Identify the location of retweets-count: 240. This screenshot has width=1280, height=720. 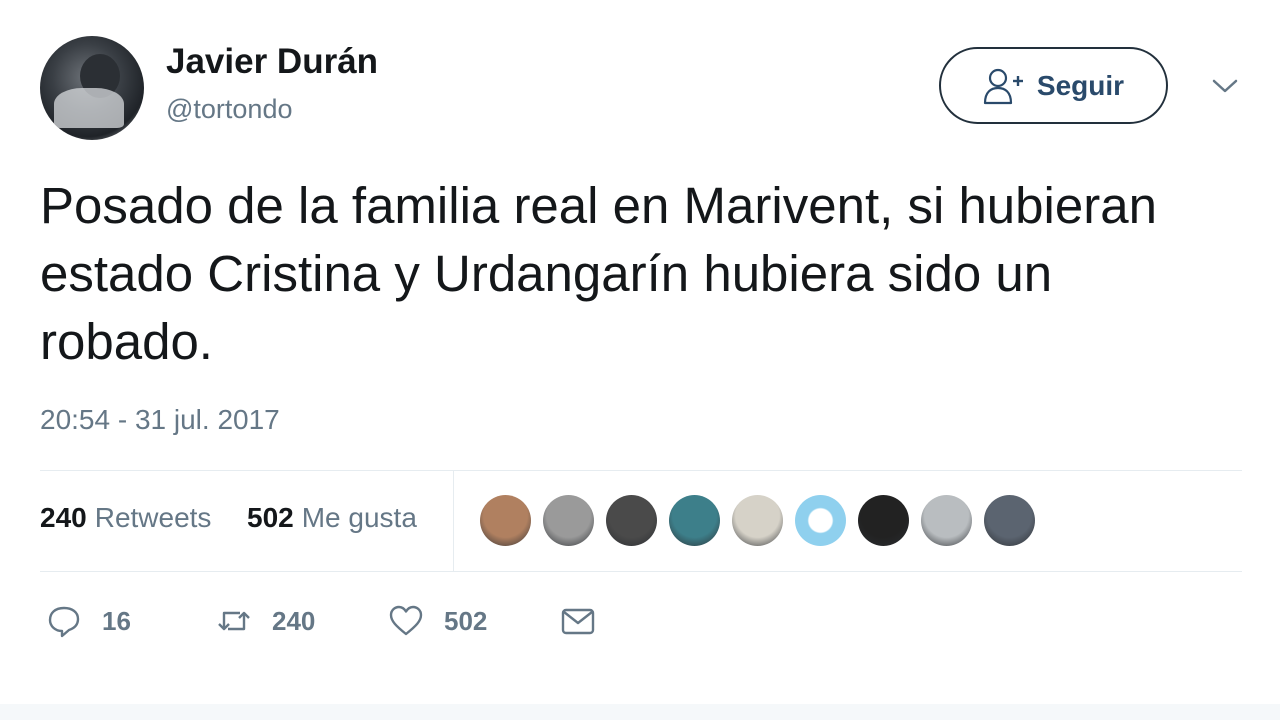
(63, 517).